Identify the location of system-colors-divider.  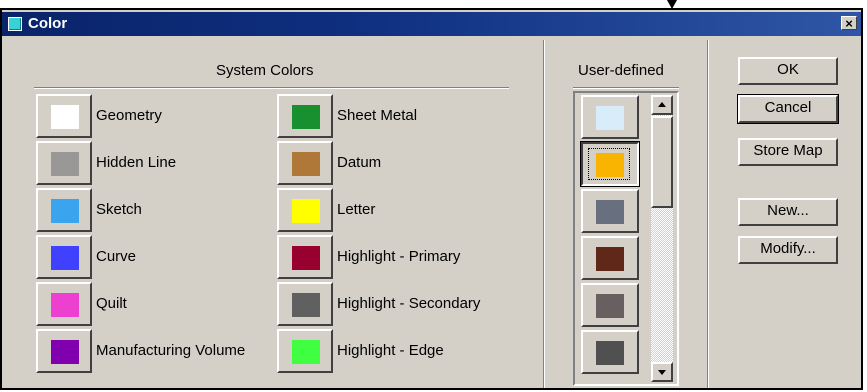
(271, 88).